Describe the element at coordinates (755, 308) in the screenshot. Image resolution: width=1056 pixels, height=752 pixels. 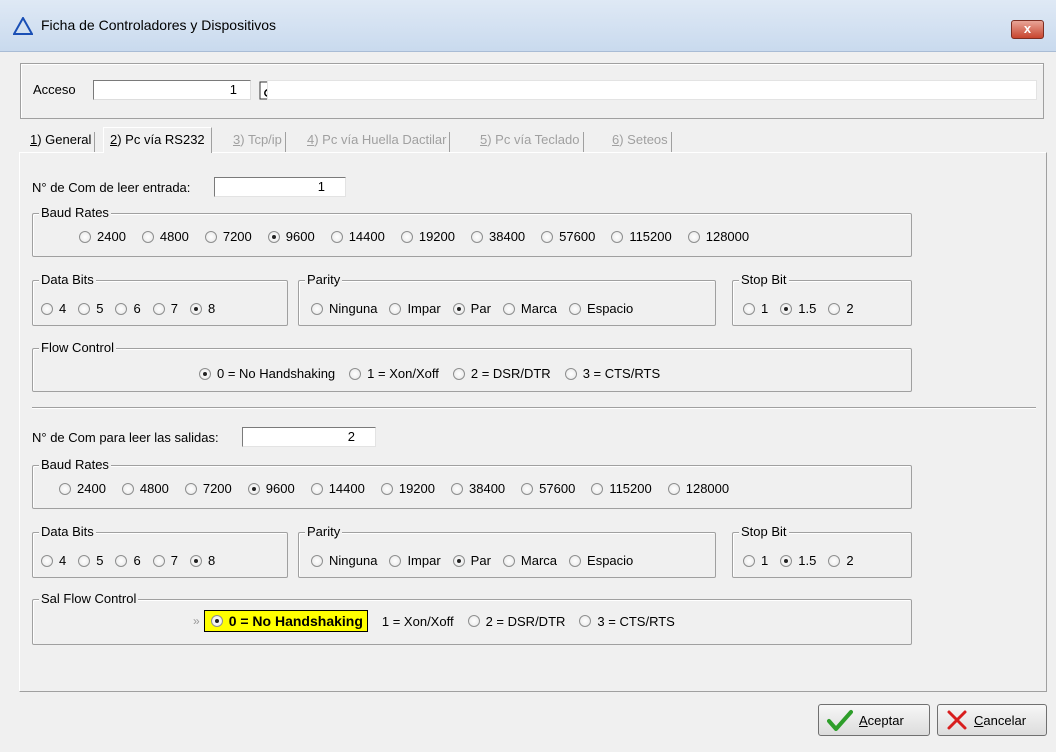
I see `input-stopbit-1-radio: 1` at that location.